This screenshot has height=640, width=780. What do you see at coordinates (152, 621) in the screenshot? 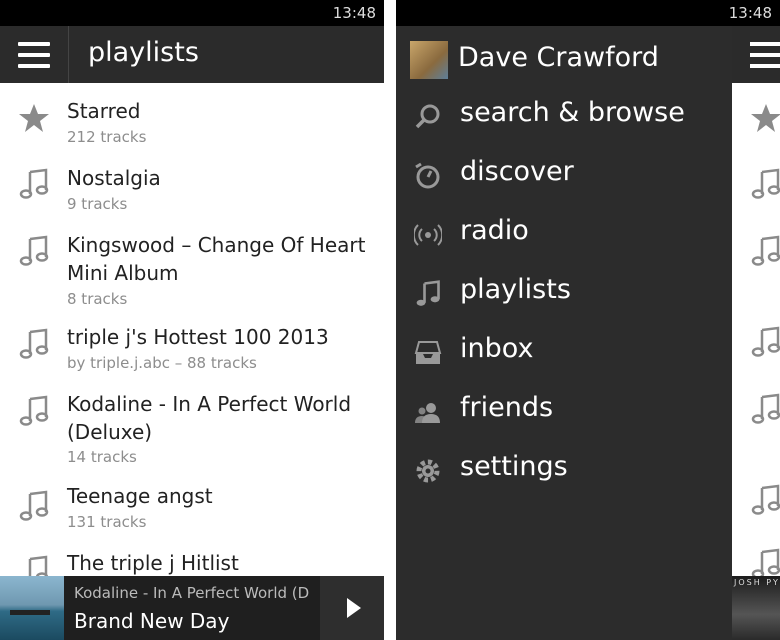
I see `now-playing-track: Brand New Day` at bounding box center [152, 621].